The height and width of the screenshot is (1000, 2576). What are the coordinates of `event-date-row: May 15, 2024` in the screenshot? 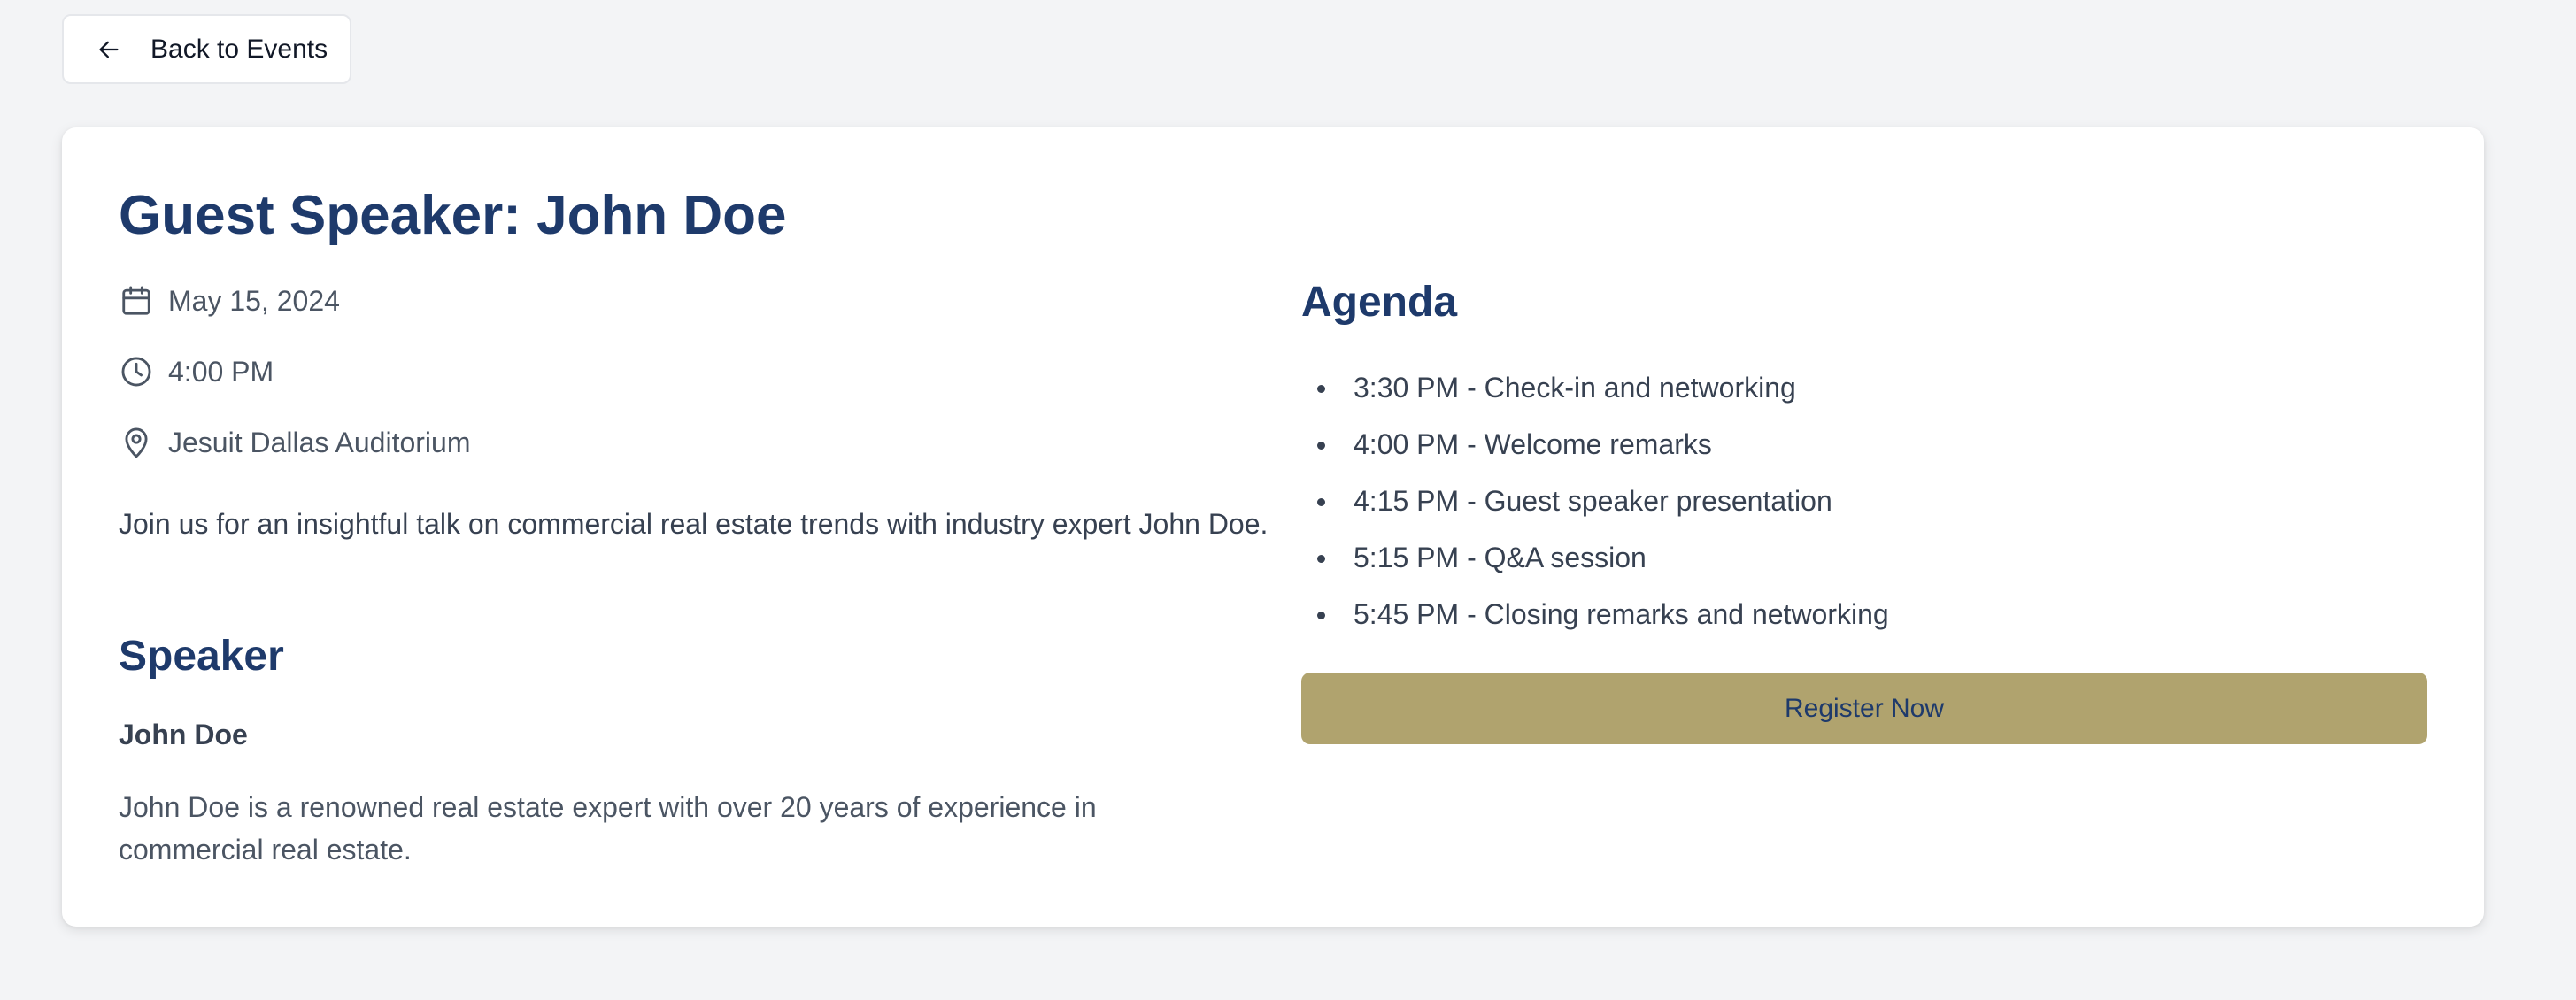 It's located at (229, 300).